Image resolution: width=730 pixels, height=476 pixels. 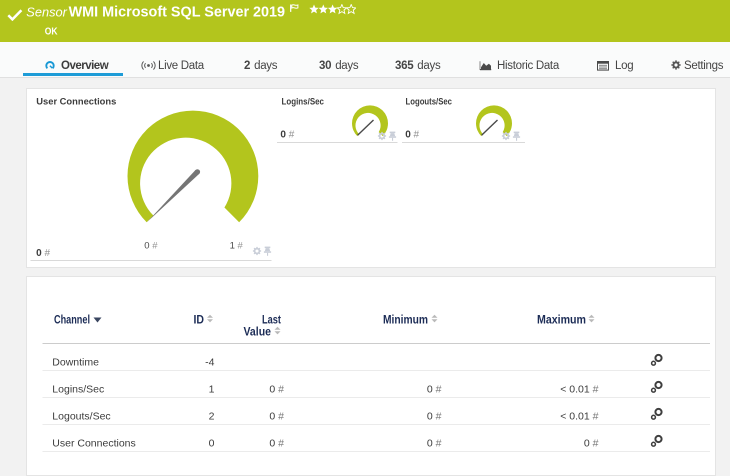 What do you see at coordinates (212, 417) in the screenshot?
I see `svg-text: 2` at bounding box center [212, 417].